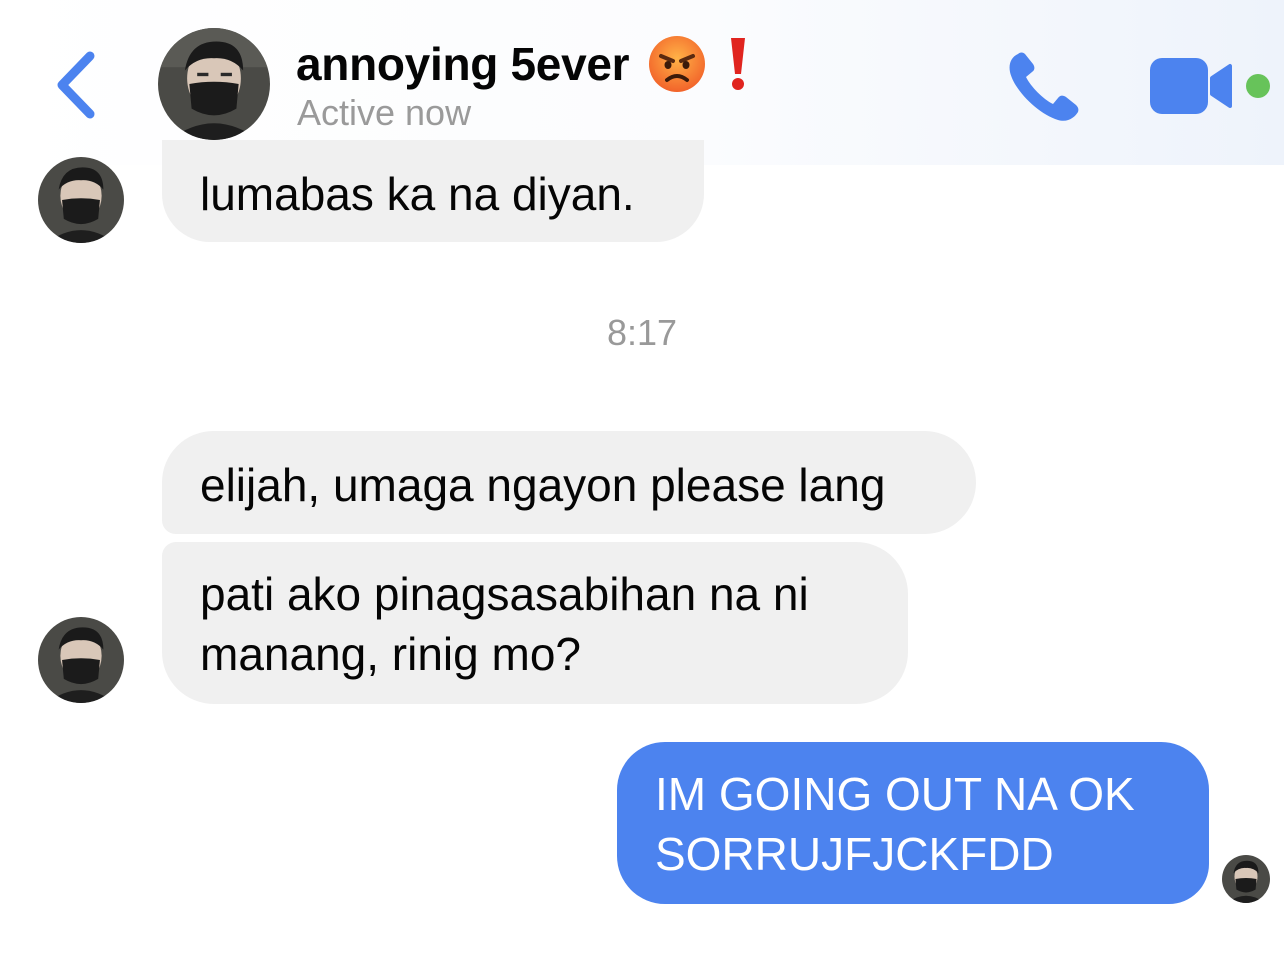 The image size is (1284, 965). Describe the element at coordinates (390, 654) in the screenshot. I see `message-text-line: manang, rinig mo?` at that location.